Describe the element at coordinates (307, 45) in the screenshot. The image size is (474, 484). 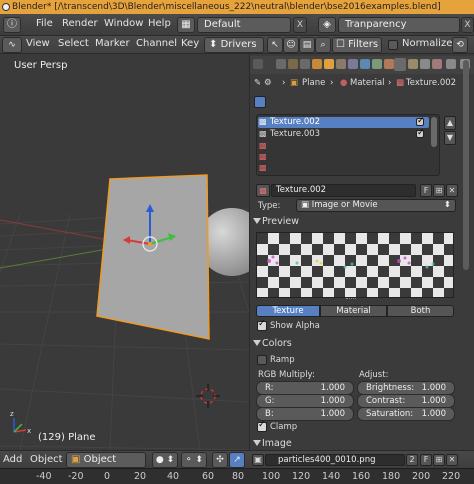
I see `filter-icon: ▤` at that location.